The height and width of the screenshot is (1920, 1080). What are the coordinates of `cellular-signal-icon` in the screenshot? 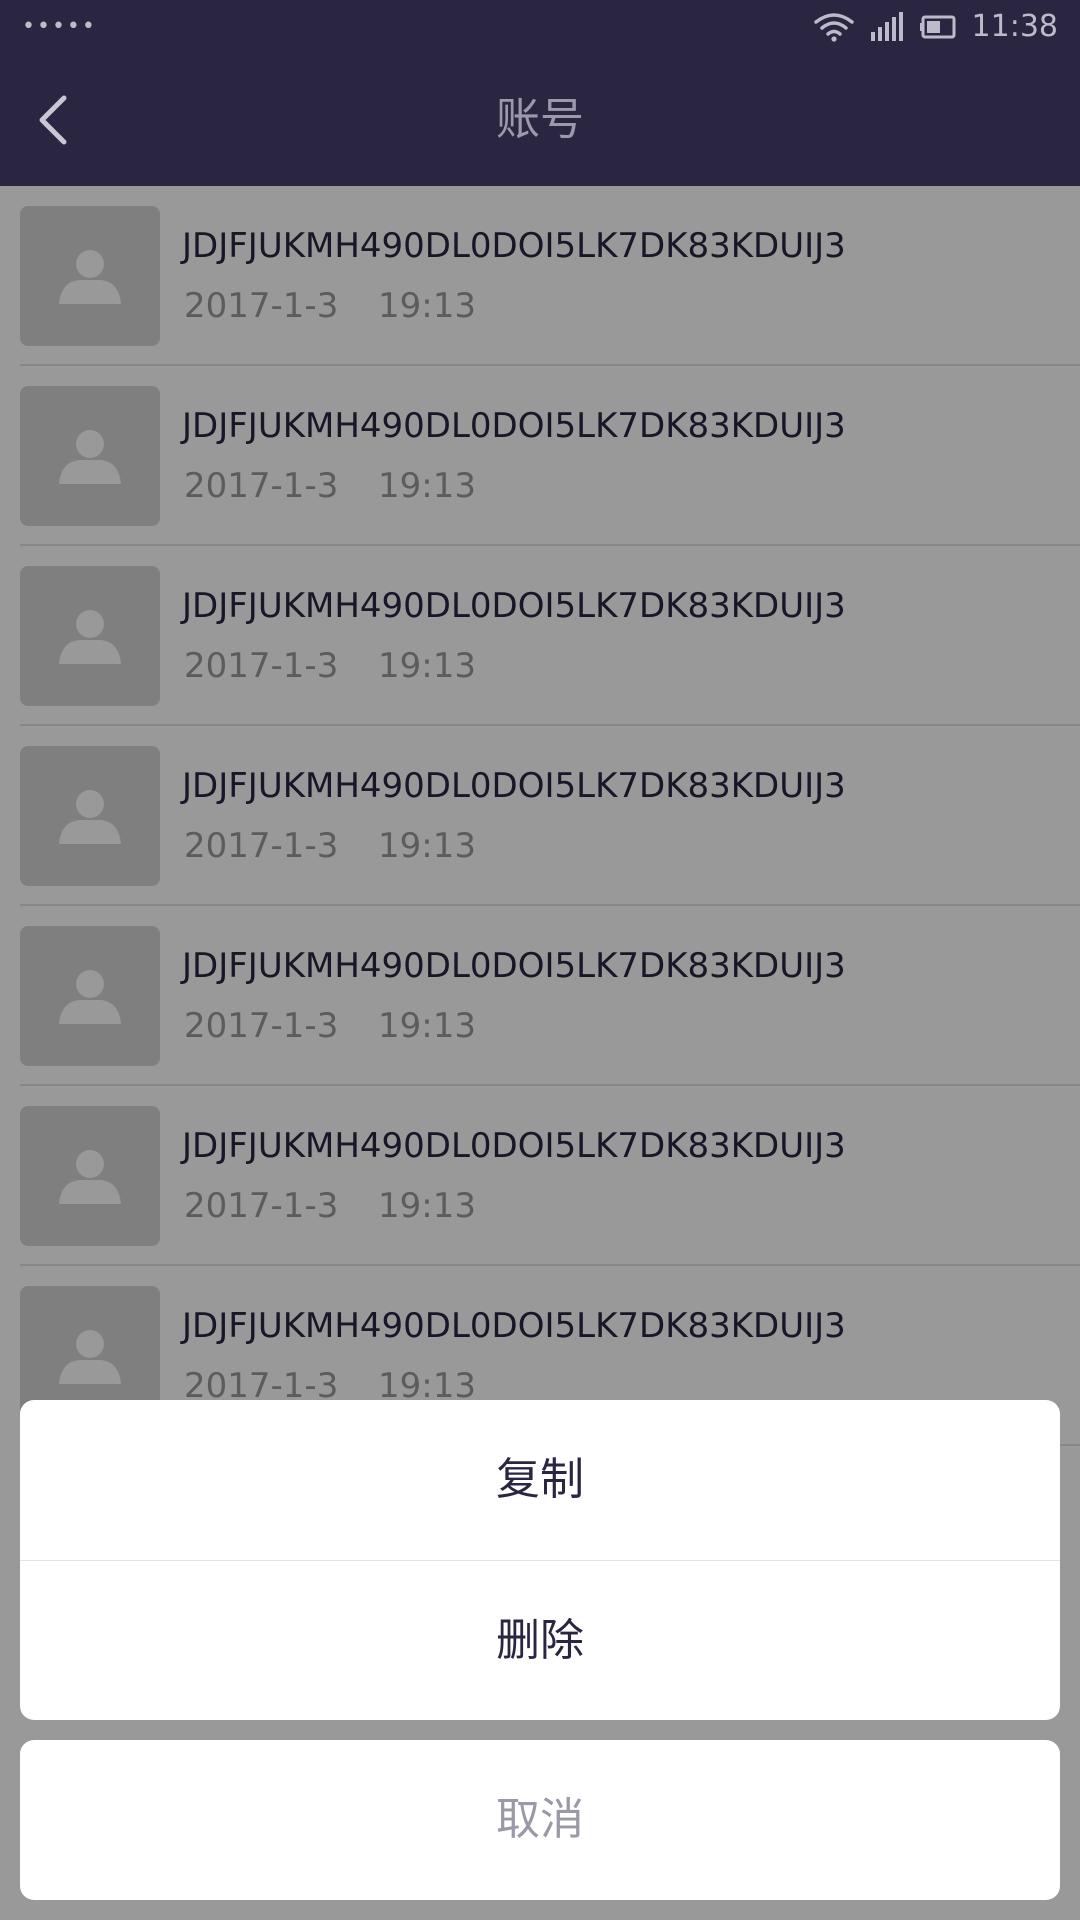 It's located at (886, 26).